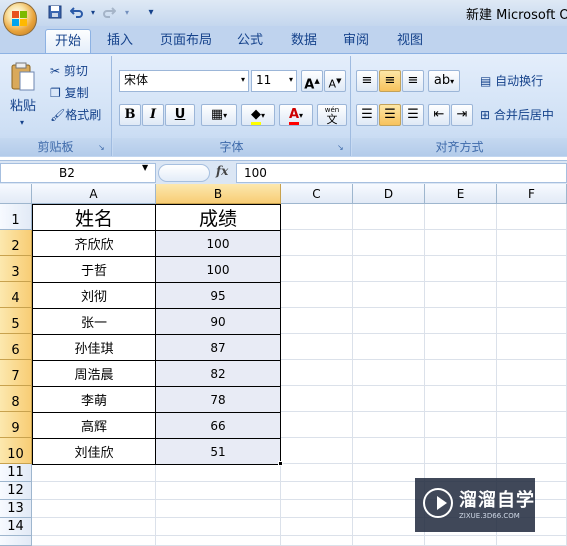  I want to click on align-bottom-button: ≡, so click(413, 81).